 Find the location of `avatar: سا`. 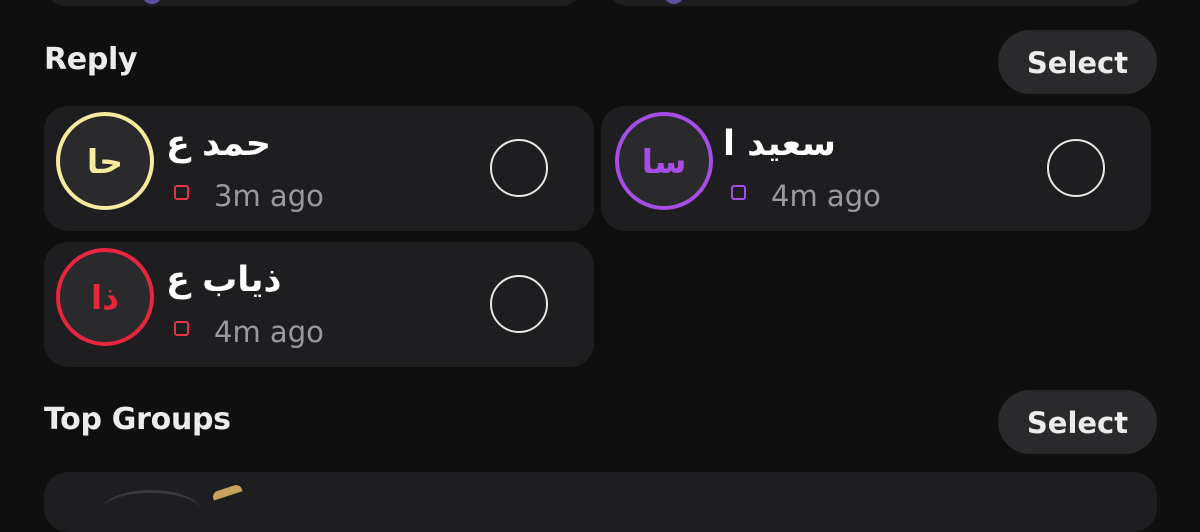

avatar: سا is located at coordinates (664, 161).